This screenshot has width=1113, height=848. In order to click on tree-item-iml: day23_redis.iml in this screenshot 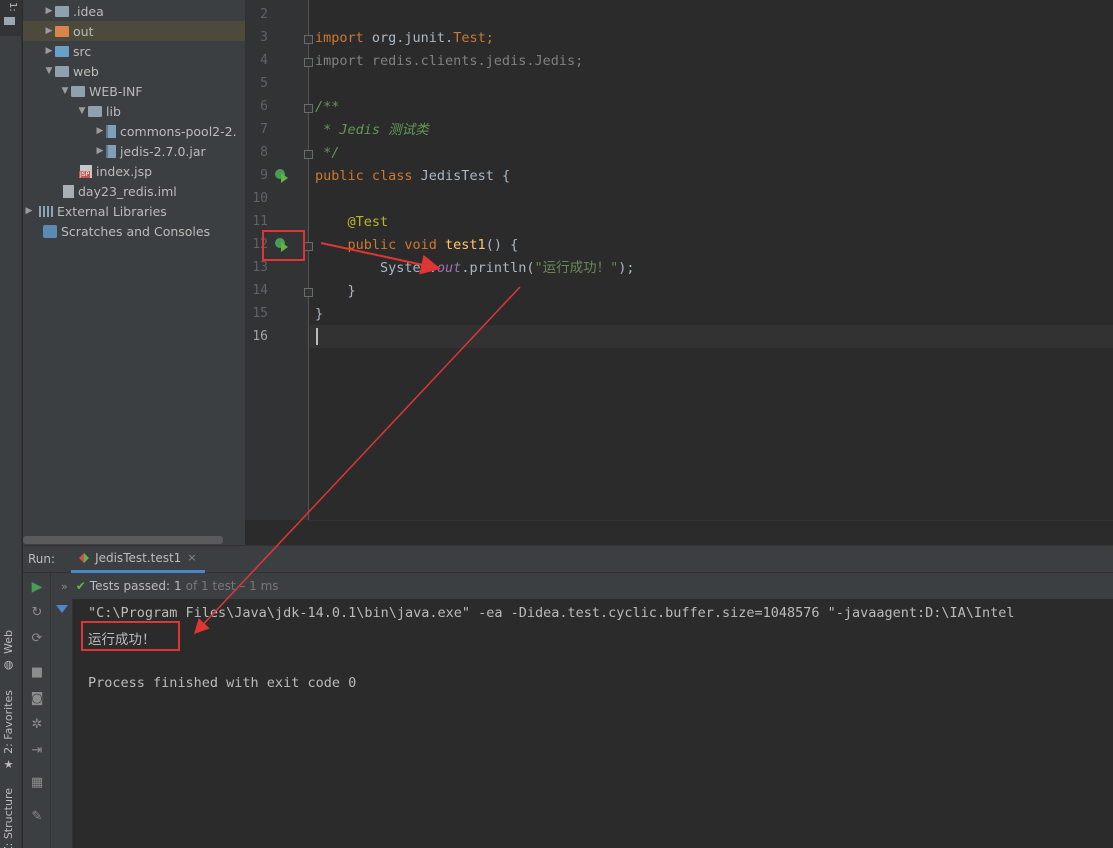, I will do `click(134, 191)`.